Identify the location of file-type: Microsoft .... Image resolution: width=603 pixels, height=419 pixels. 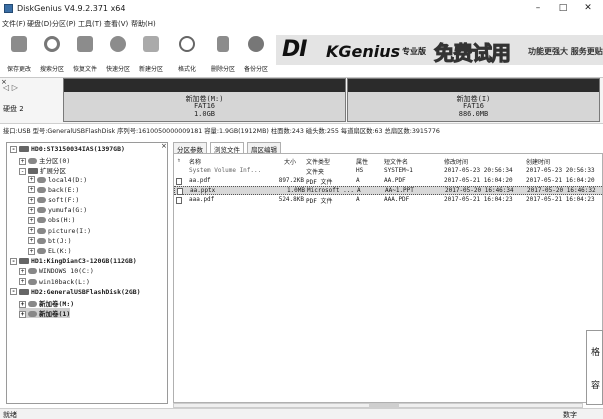
(330, 190).